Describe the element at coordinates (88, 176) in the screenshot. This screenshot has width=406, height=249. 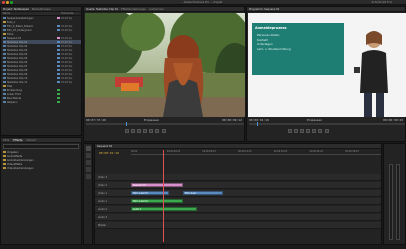
I see `zoom-tool-icon` at that location.